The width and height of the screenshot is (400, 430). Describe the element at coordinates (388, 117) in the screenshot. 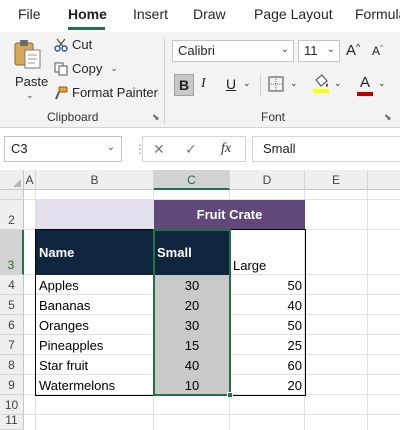

I see `font-launcher-icon: ⬊` at that location.